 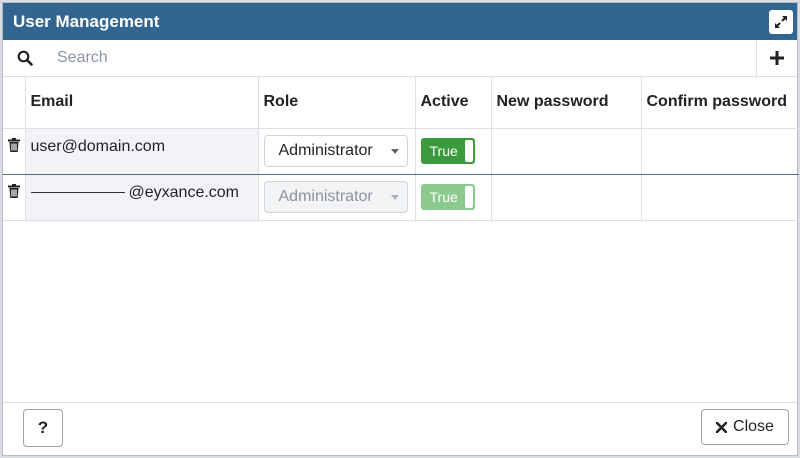 I want to click on plus-icon, so click(x=777, y=58).